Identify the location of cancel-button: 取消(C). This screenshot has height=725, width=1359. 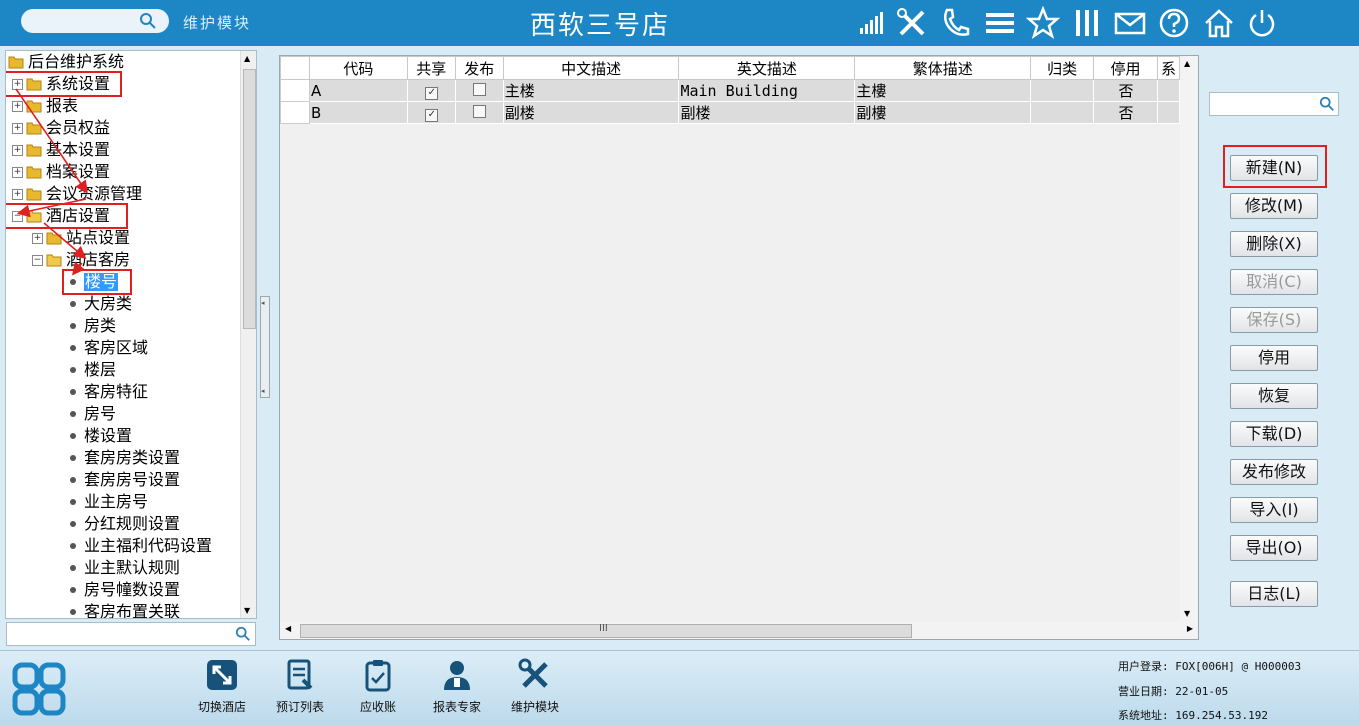
(1274, 282).